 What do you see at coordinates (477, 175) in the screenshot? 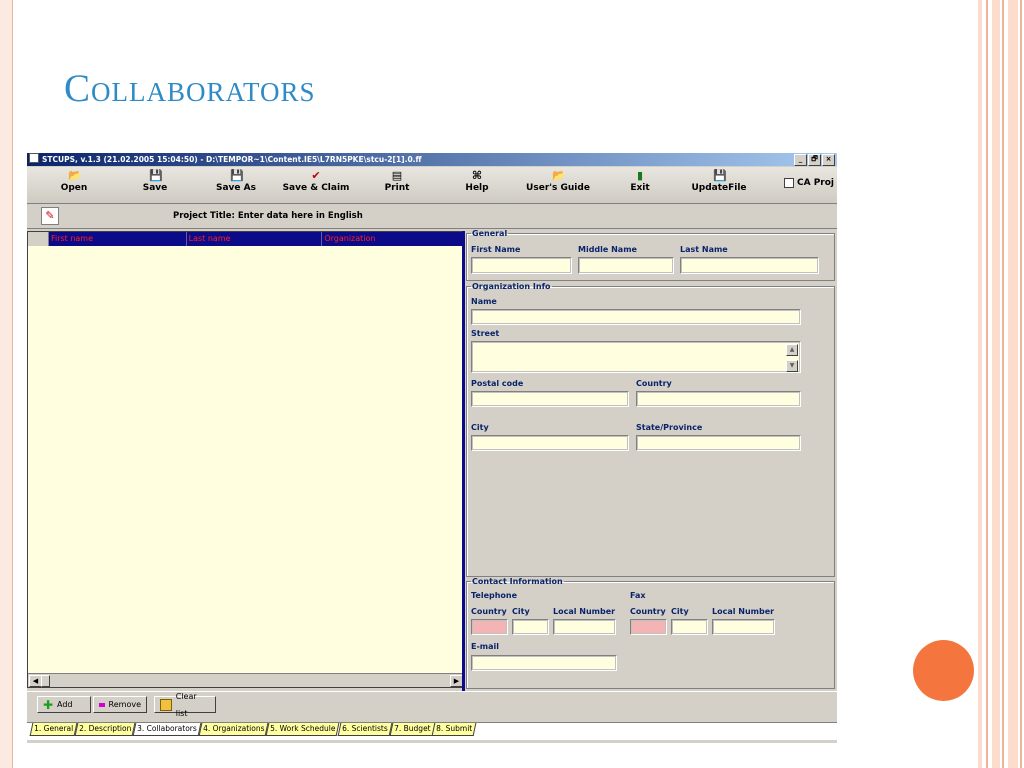
I see `help-icon: ⌘` at bounding box center [477, 175].